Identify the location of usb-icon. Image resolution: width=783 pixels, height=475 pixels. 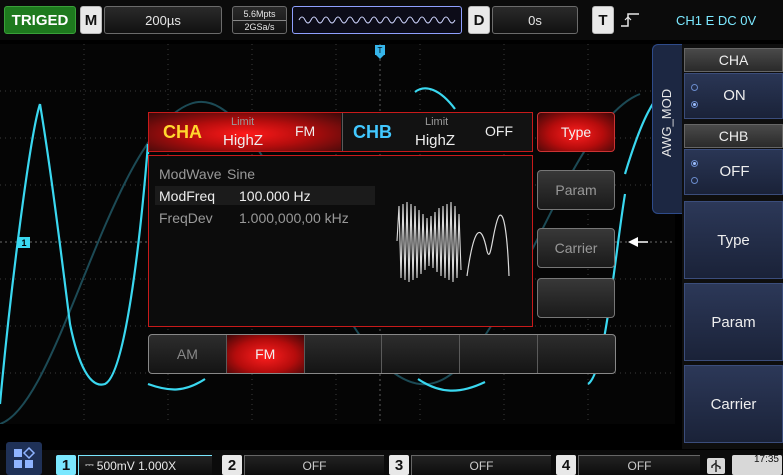
(716, 466).